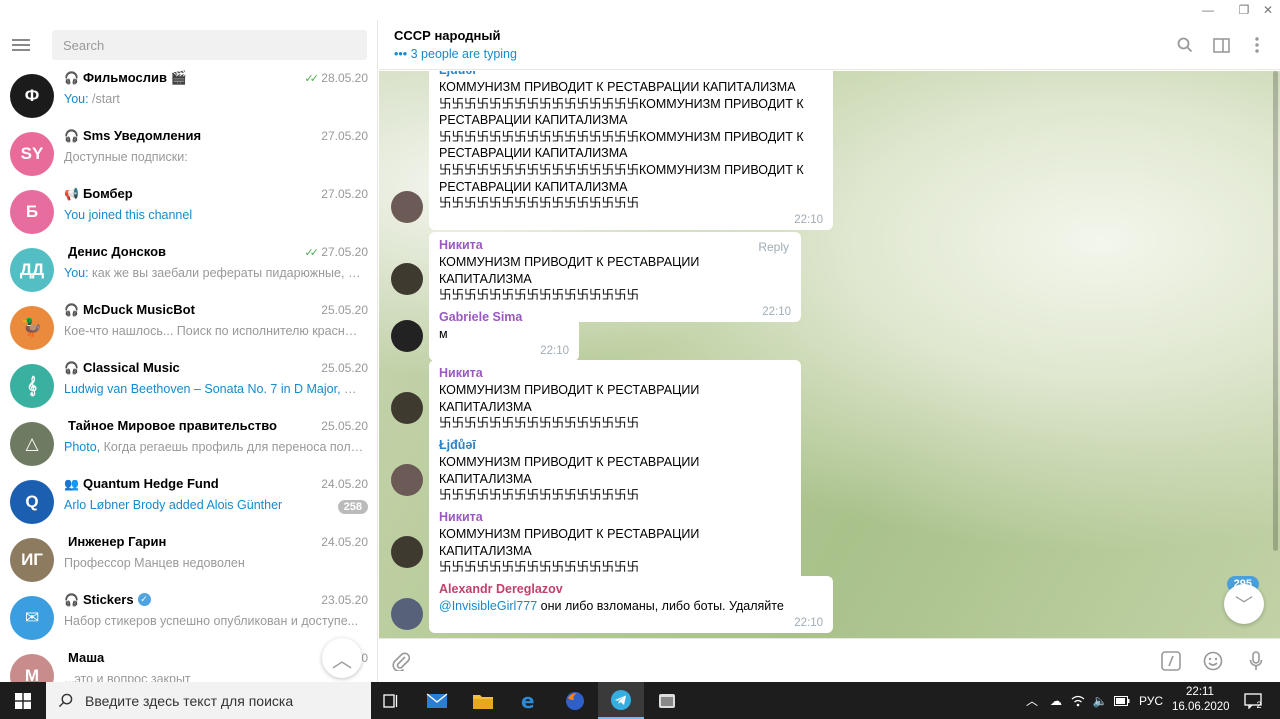 The image size is (1280, 719). Describe the element at coordinates (447, 35) in the screenshot. I see `chat-title: СССР народный` at that location.